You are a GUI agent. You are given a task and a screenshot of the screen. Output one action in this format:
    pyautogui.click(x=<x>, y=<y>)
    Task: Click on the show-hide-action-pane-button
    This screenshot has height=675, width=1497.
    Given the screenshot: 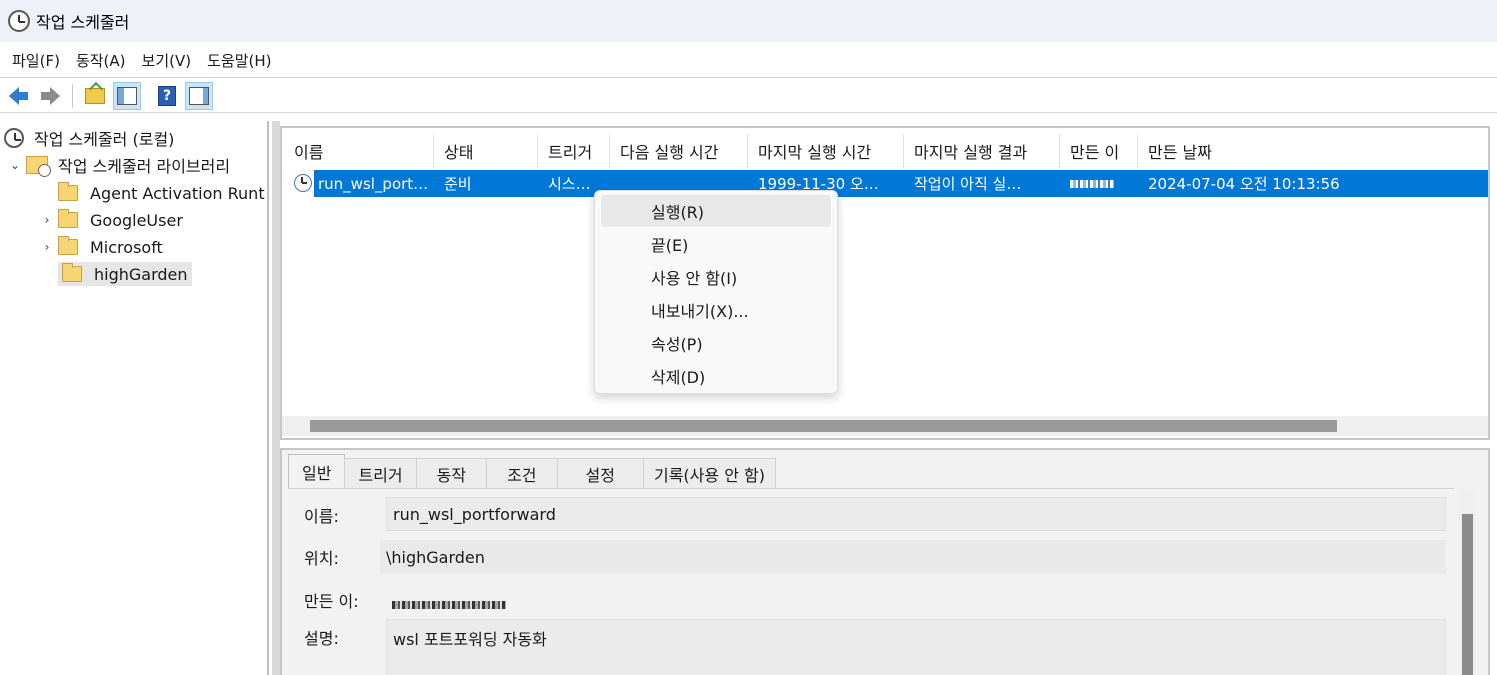 What is the action you would take?
    pyautogui.click(x=199, y=95)
    